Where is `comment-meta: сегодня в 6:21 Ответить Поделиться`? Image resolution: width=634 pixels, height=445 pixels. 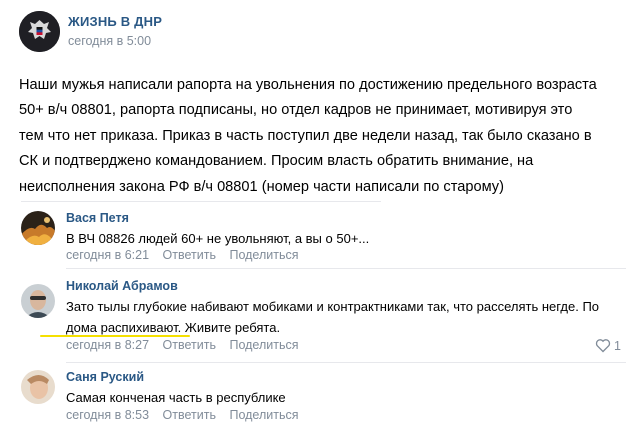
comment-meta: сегодня в 6:21 Ответить Поделиться is located at coordinates (182, 255).